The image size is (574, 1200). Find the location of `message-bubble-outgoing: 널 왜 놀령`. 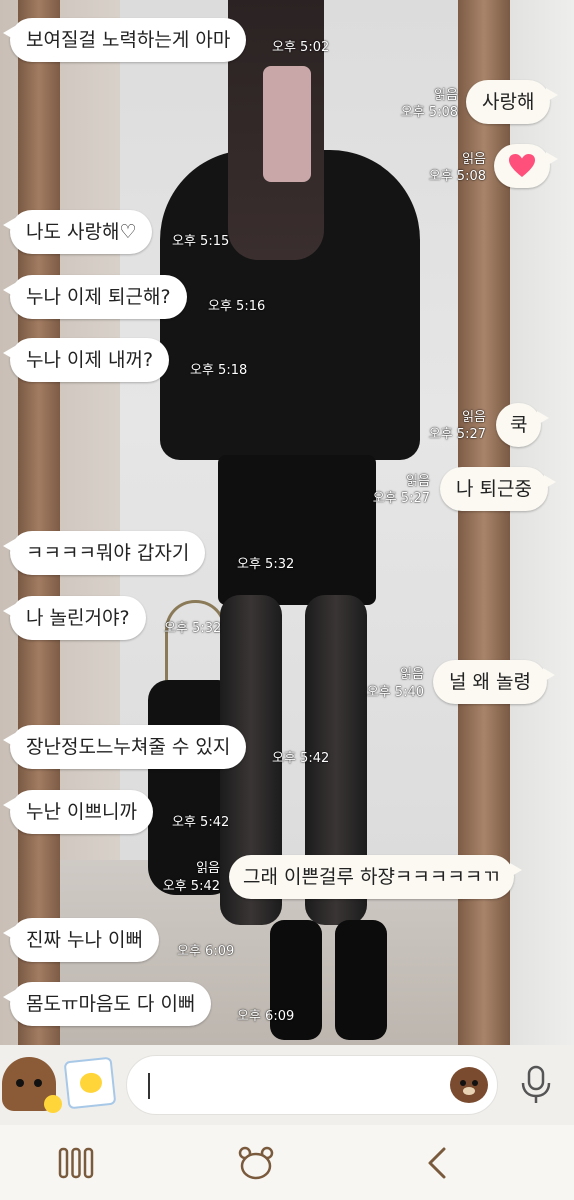

message-bubble-outgoing: 널 왜 놀령 is located at coordinates (494, 682).